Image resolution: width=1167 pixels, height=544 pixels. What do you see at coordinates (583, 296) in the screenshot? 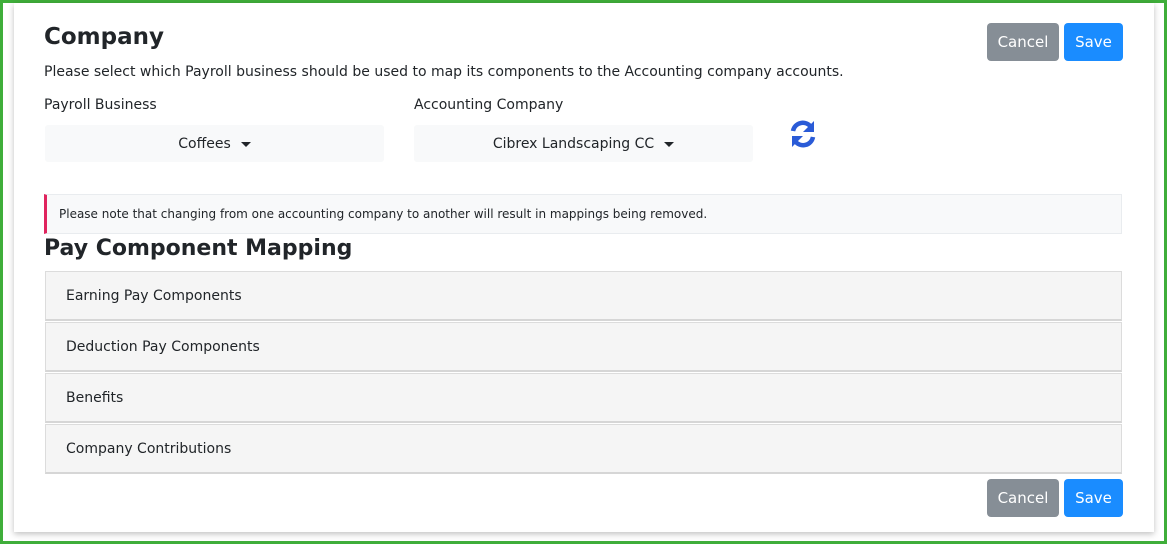
I see `accordion-item-earning-pay-components: Earning Pay Components` at bounding box center [583, 296].